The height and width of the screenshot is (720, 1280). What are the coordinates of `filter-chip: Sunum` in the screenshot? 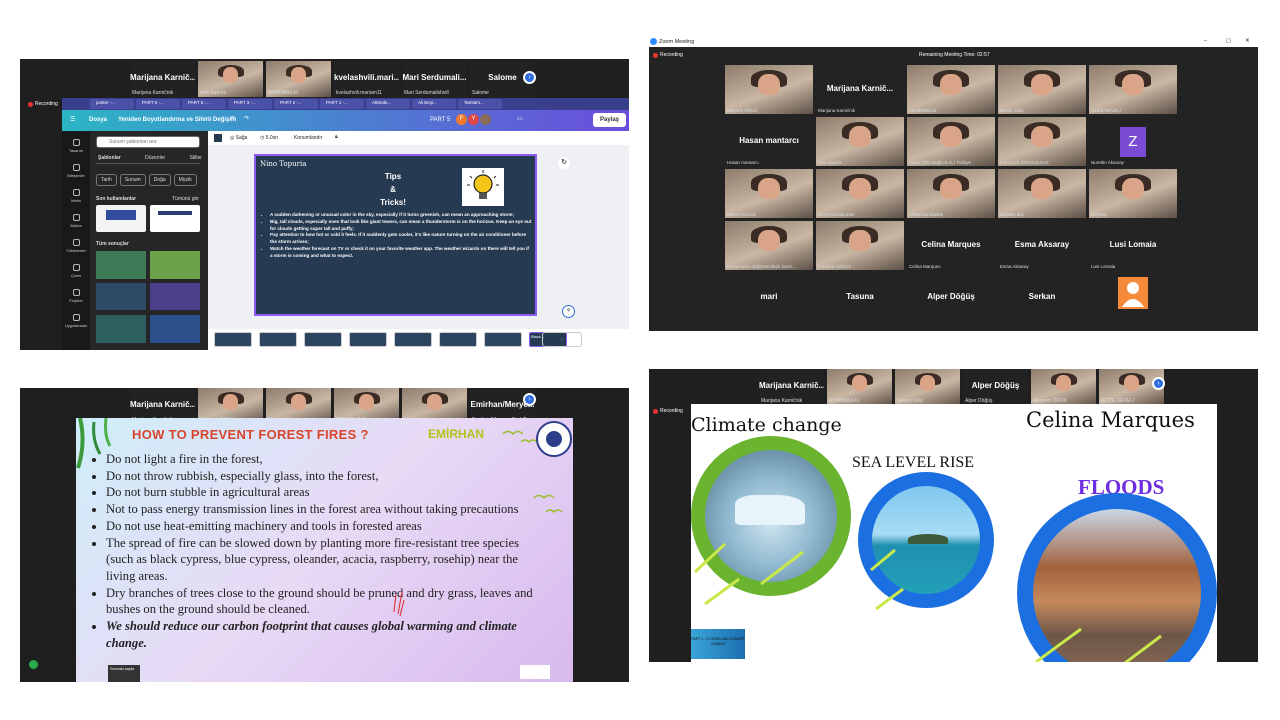 It's located at (132, 180).